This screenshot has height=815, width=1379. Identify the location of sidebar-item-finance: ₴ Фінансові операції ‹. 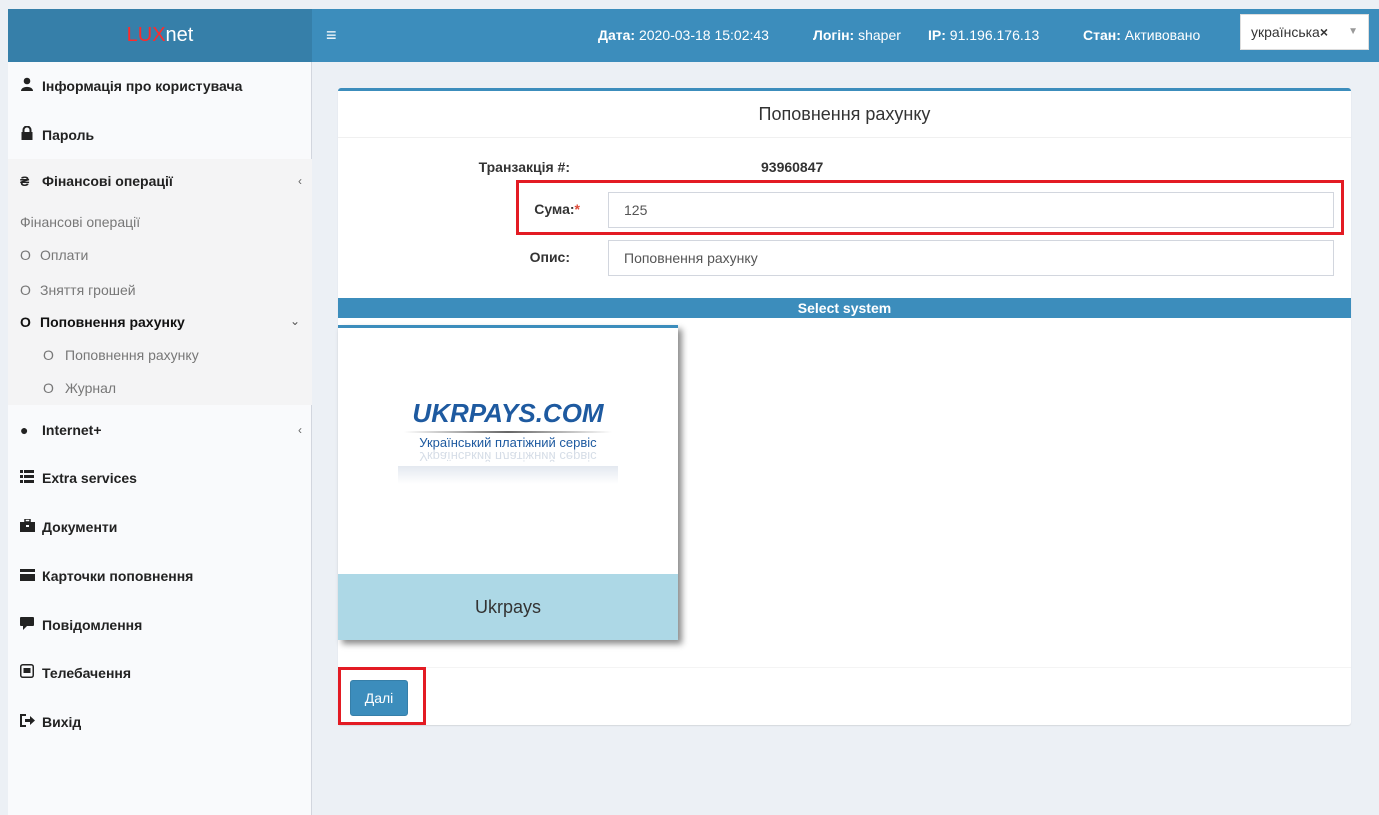
(160, 181).